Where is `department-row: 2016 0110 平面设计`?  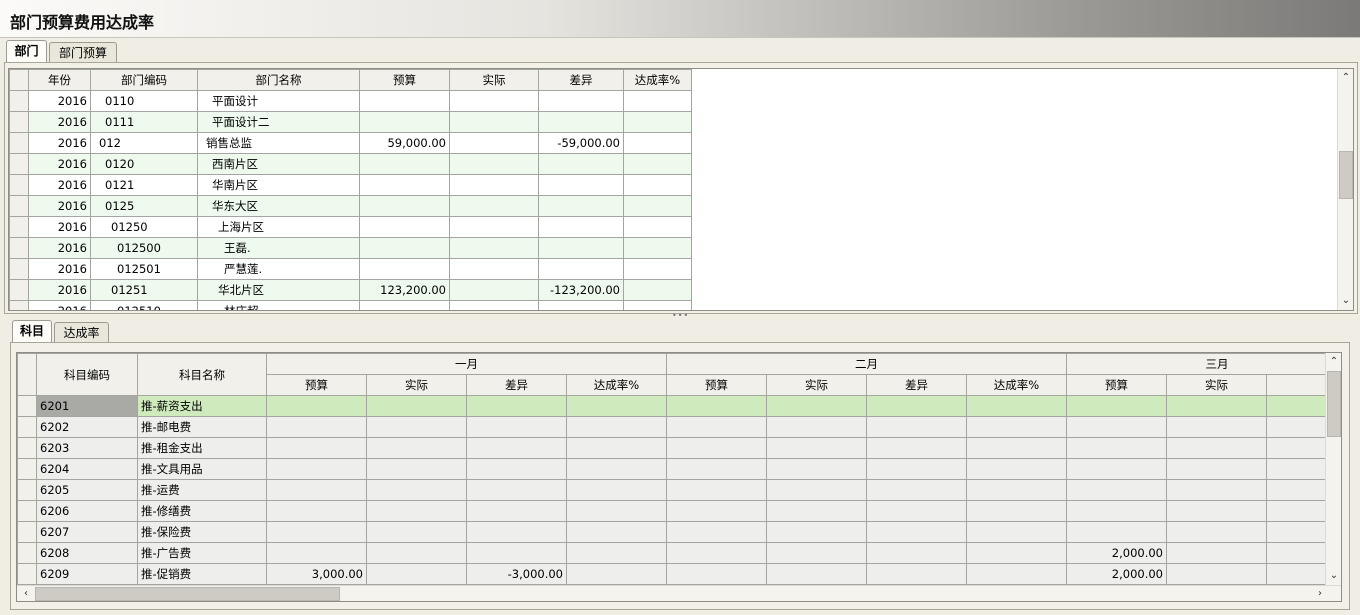
department-row: 2016 0110 平面设计 is located at coordinates (350, 101).